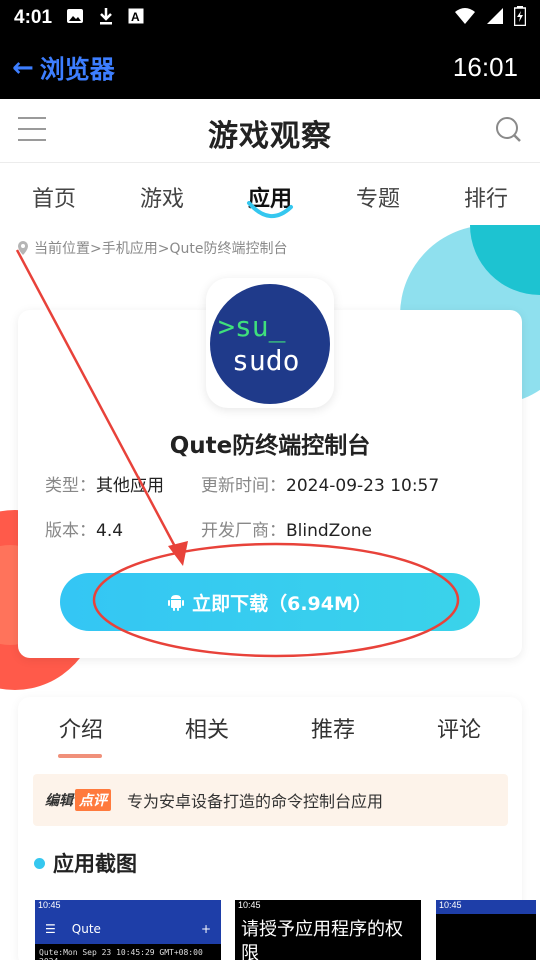  Describe the element at coordinates (520, 18) in the screenshot. I see `battery-icon` at that location.